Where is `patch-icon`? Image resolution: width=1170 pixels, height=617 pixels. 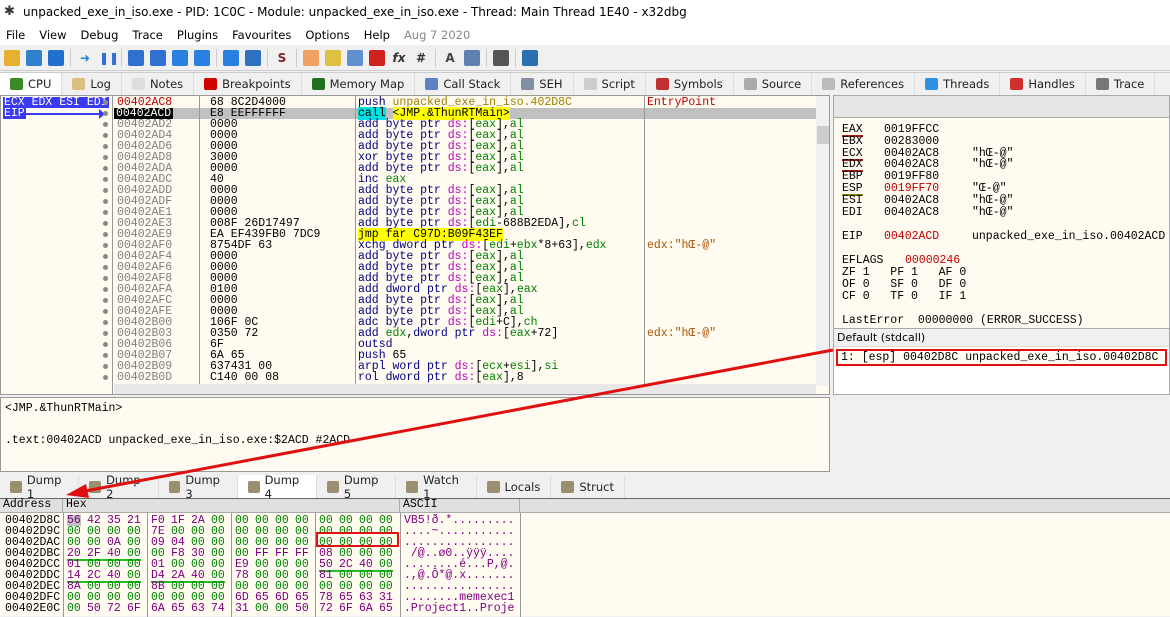 patch-icon is located at coordinates (311, 57).